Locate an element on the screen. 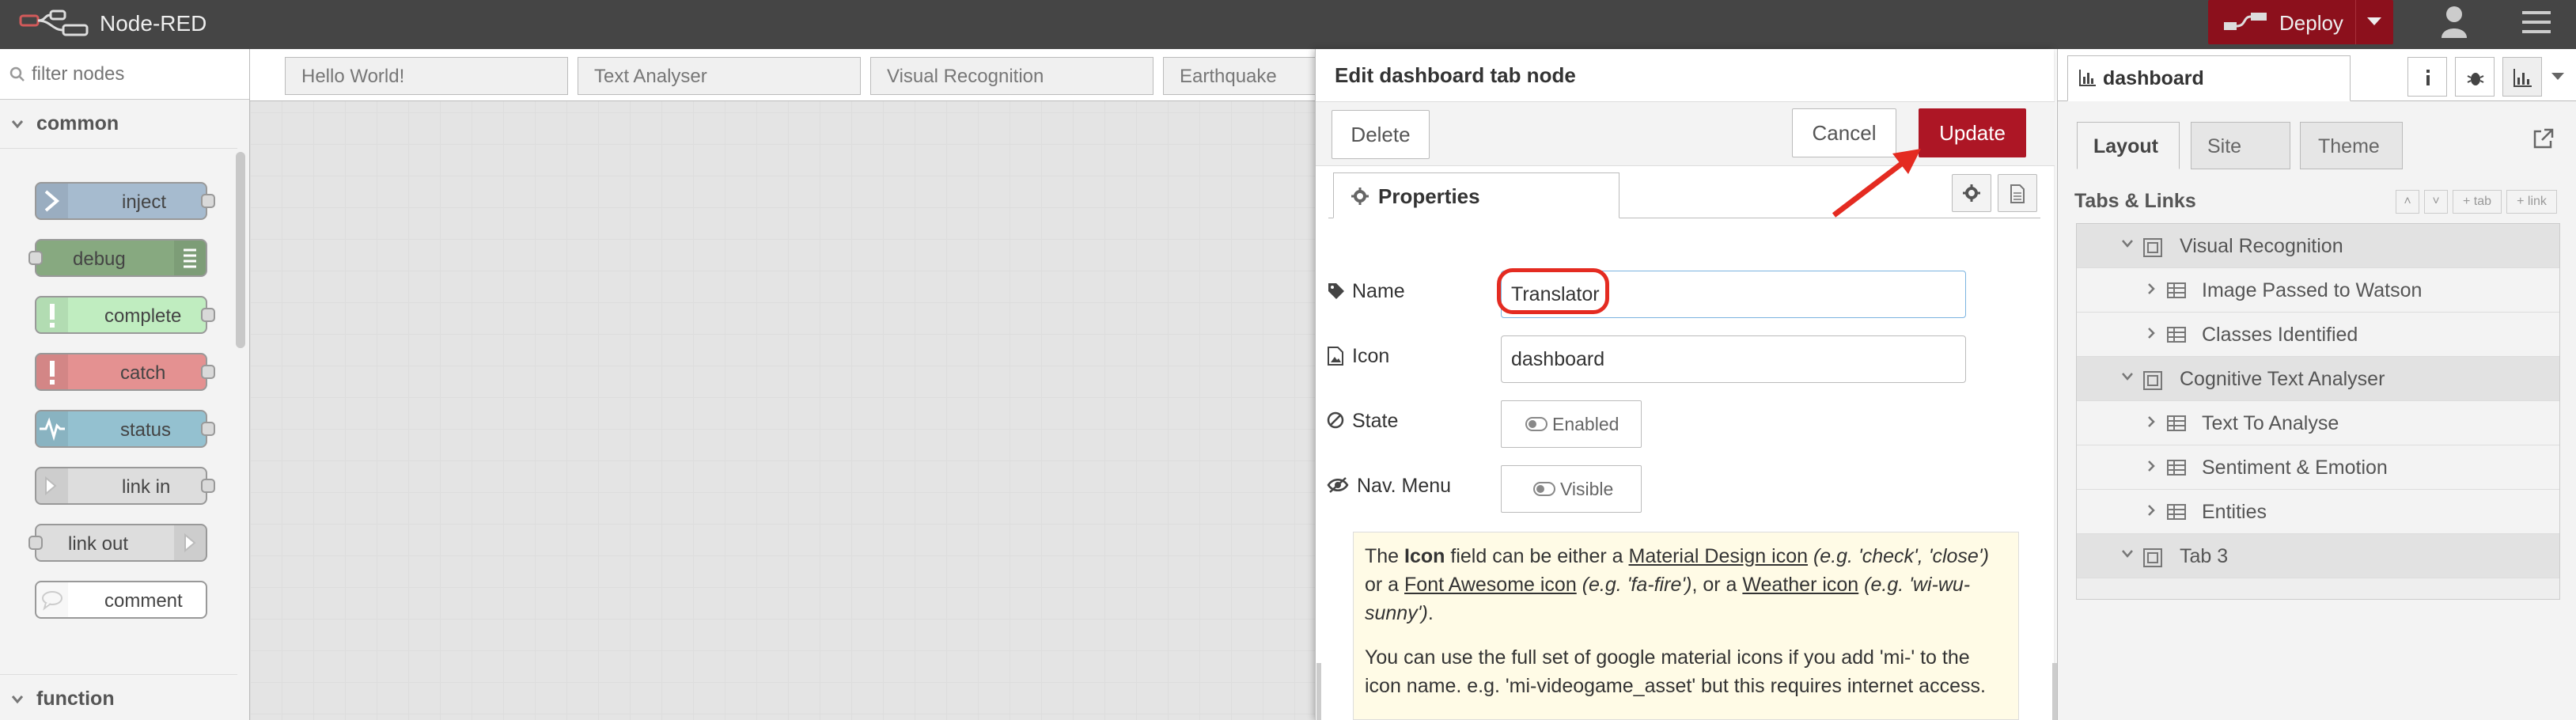  workspace-tab: Text Analyser is located at coordinates (719, 76).